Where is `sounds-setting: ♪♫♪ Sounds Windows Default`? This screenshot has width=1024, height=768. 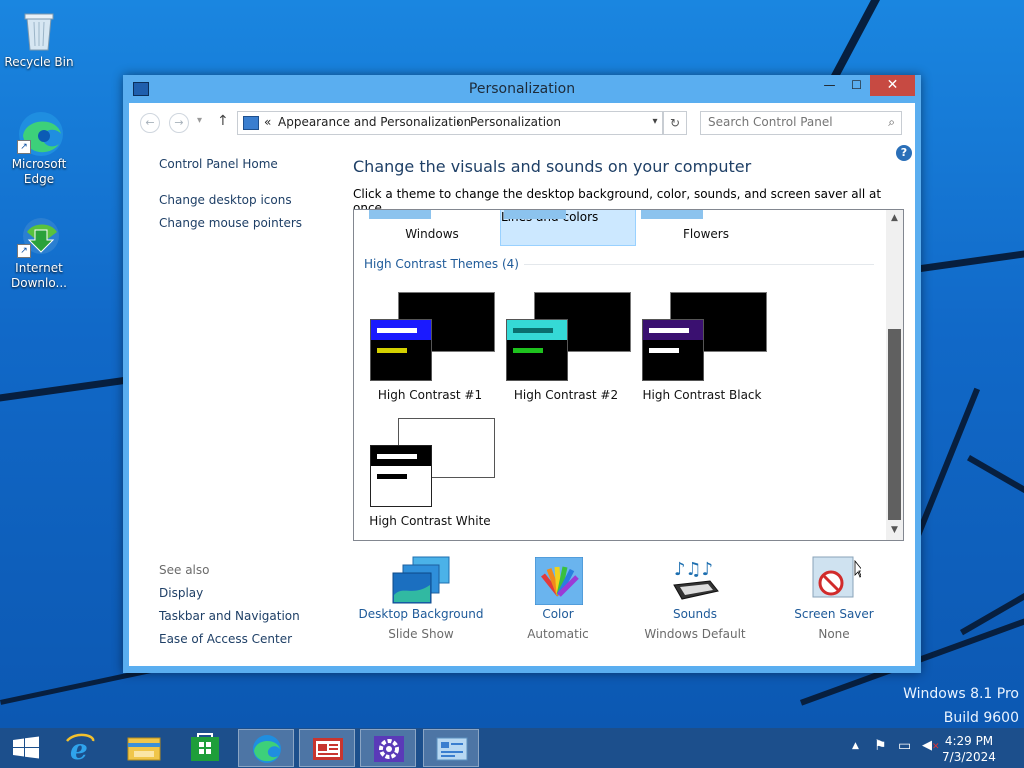
sounds-setting: ♪♫♪ Sounds Windows Default is located at coordinates (695, 605).